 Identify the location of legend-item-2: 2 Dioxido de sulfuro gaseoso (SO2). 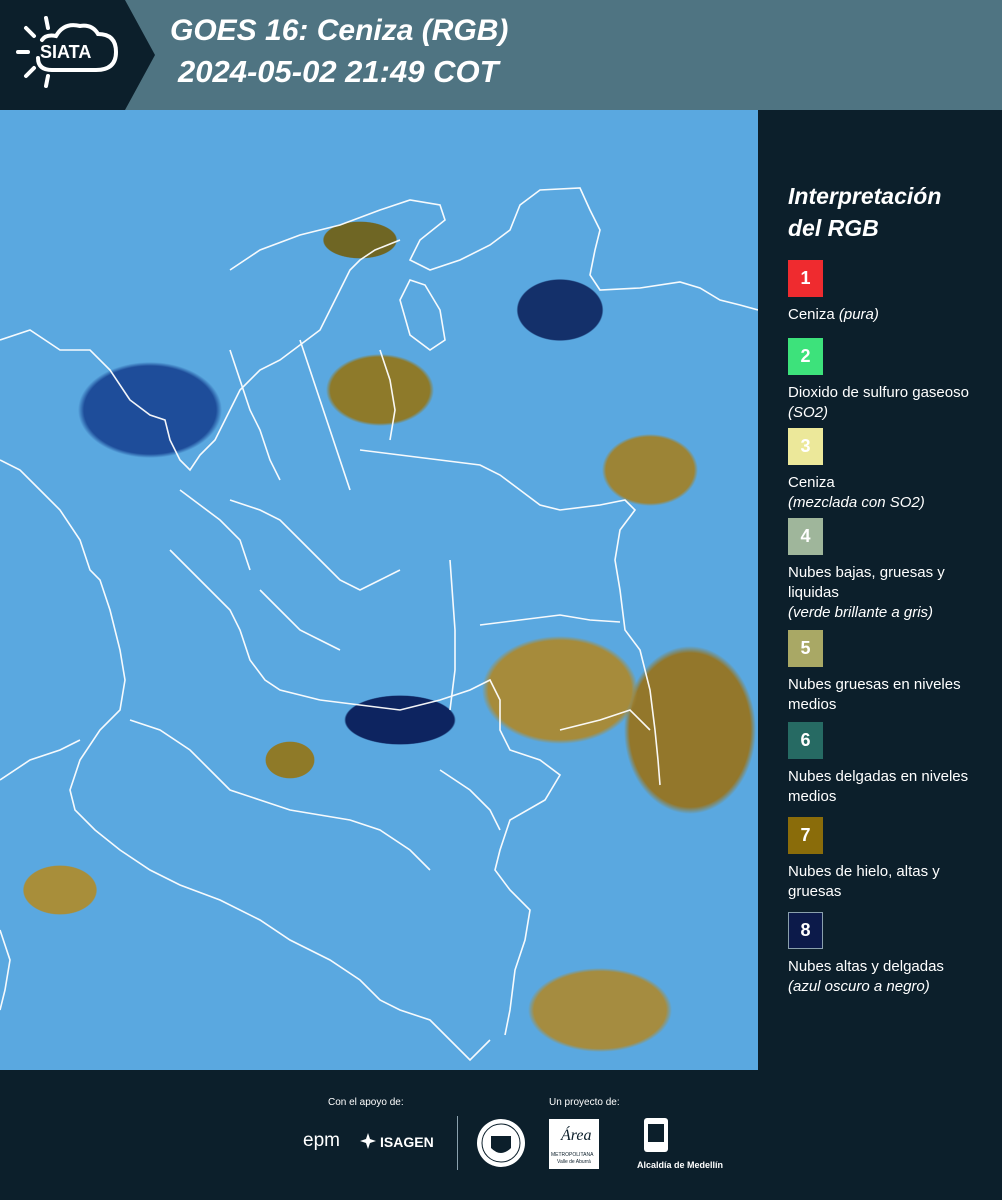
(888, 380).